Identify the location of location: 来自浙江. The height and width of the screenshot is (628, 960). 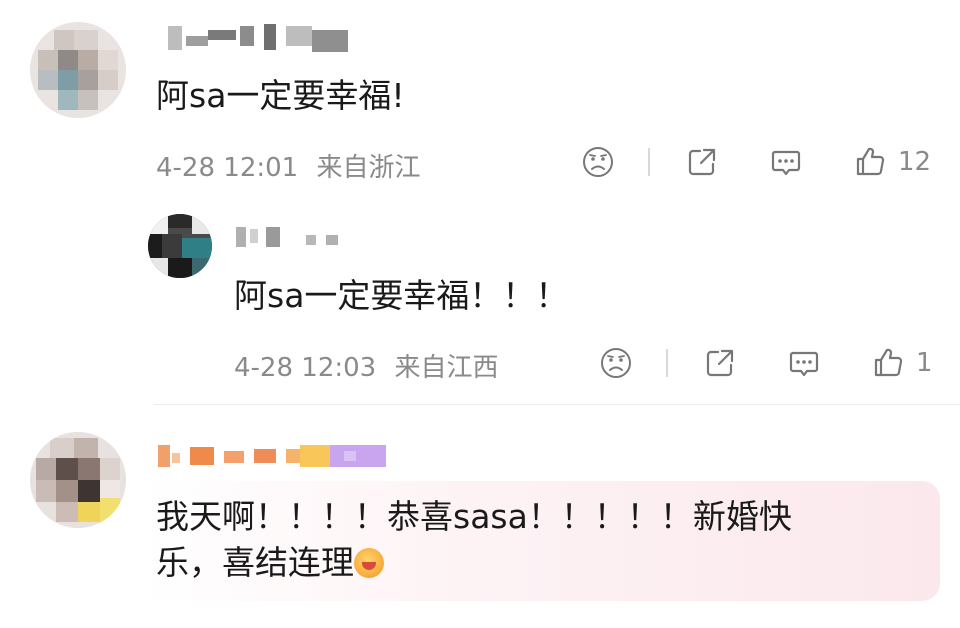
(368, 168).